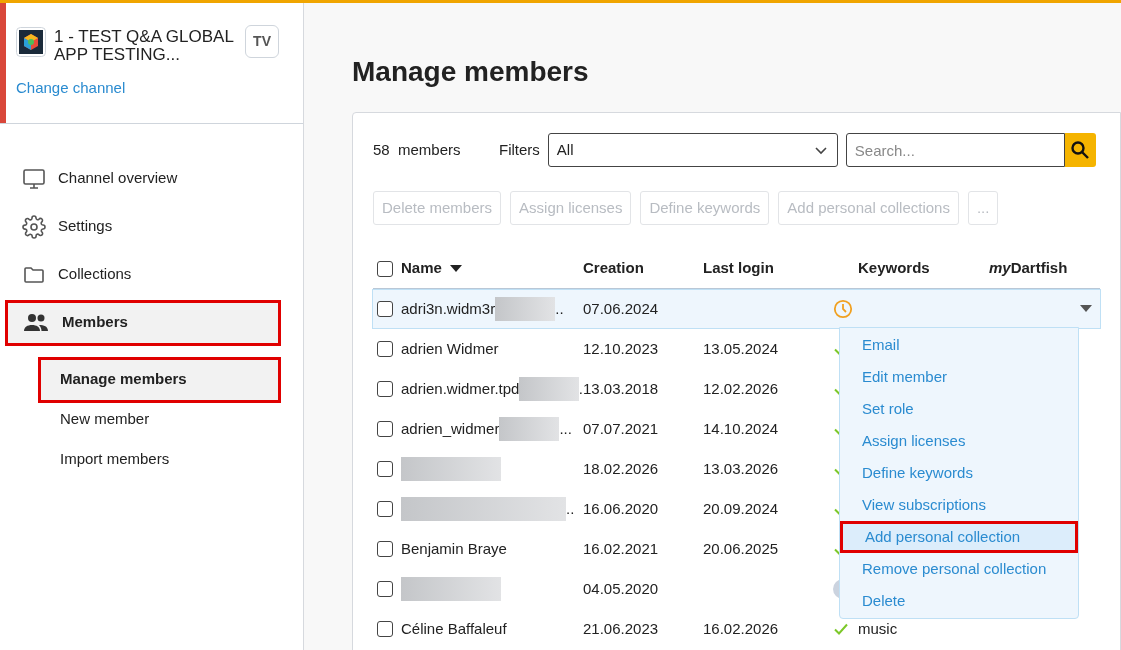 The width and height of the screenshot is (1121, 650). What do you see at coordinates (959, 473) in the screenshot?
I see `menu-item: Define keywords` at bounding box center [959, 473].